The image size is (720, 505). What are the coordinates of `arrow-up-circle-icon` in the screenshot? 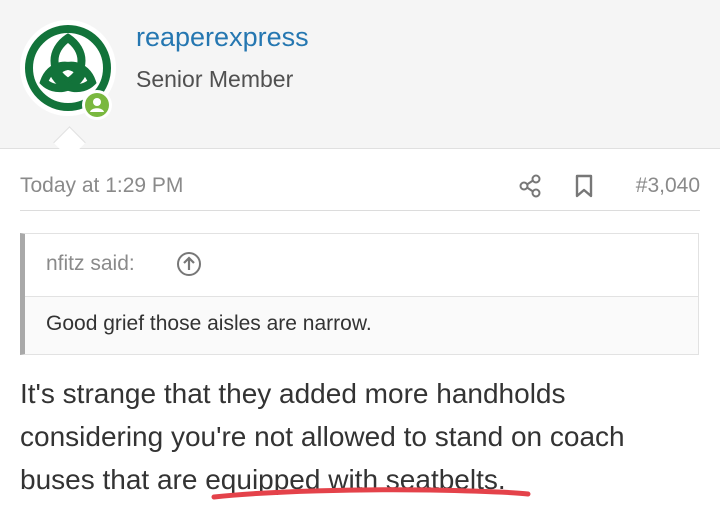 It's located at (189, 264).